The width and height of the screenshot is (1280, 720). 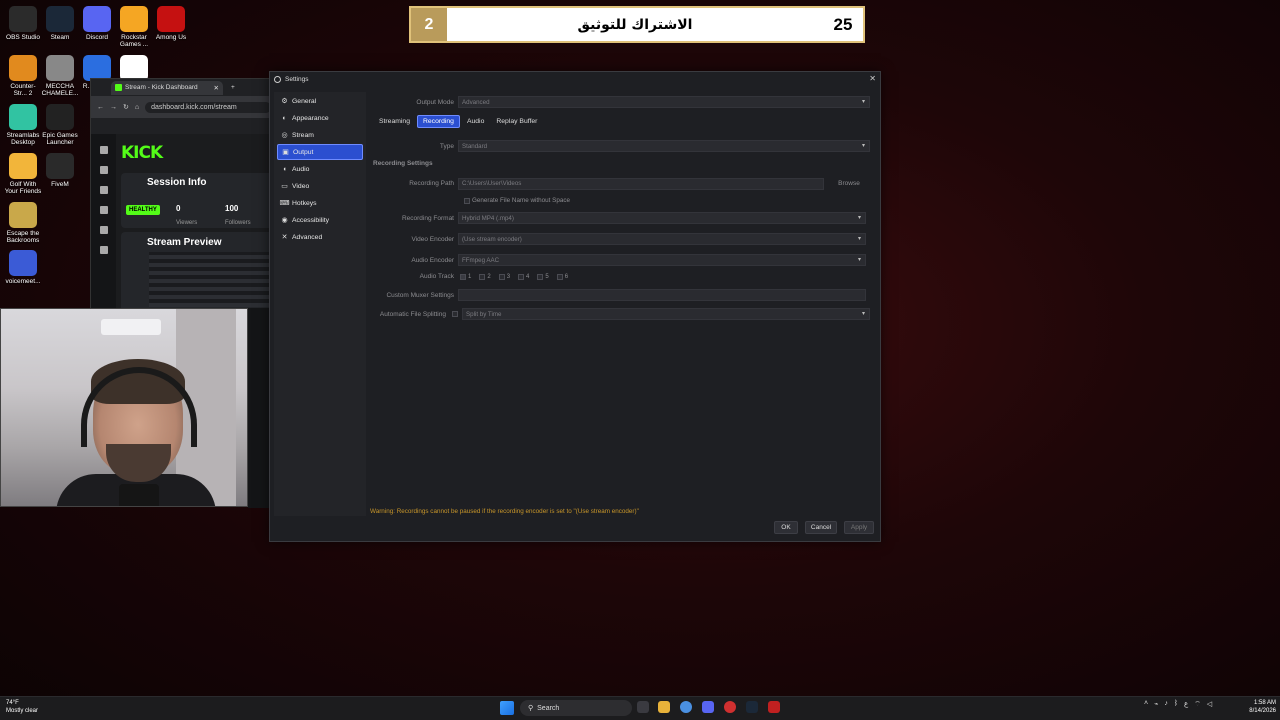 What do you see at coordinates (303, 135) in the screenshot?
I see `sidebar-item-label: Stream` at bounding box center [303, 135].